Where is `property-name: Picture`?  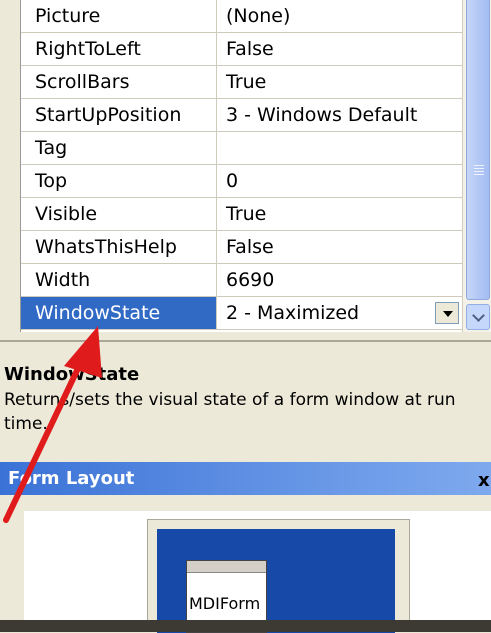
property-name: Picture is located at coordinates (119, 16).